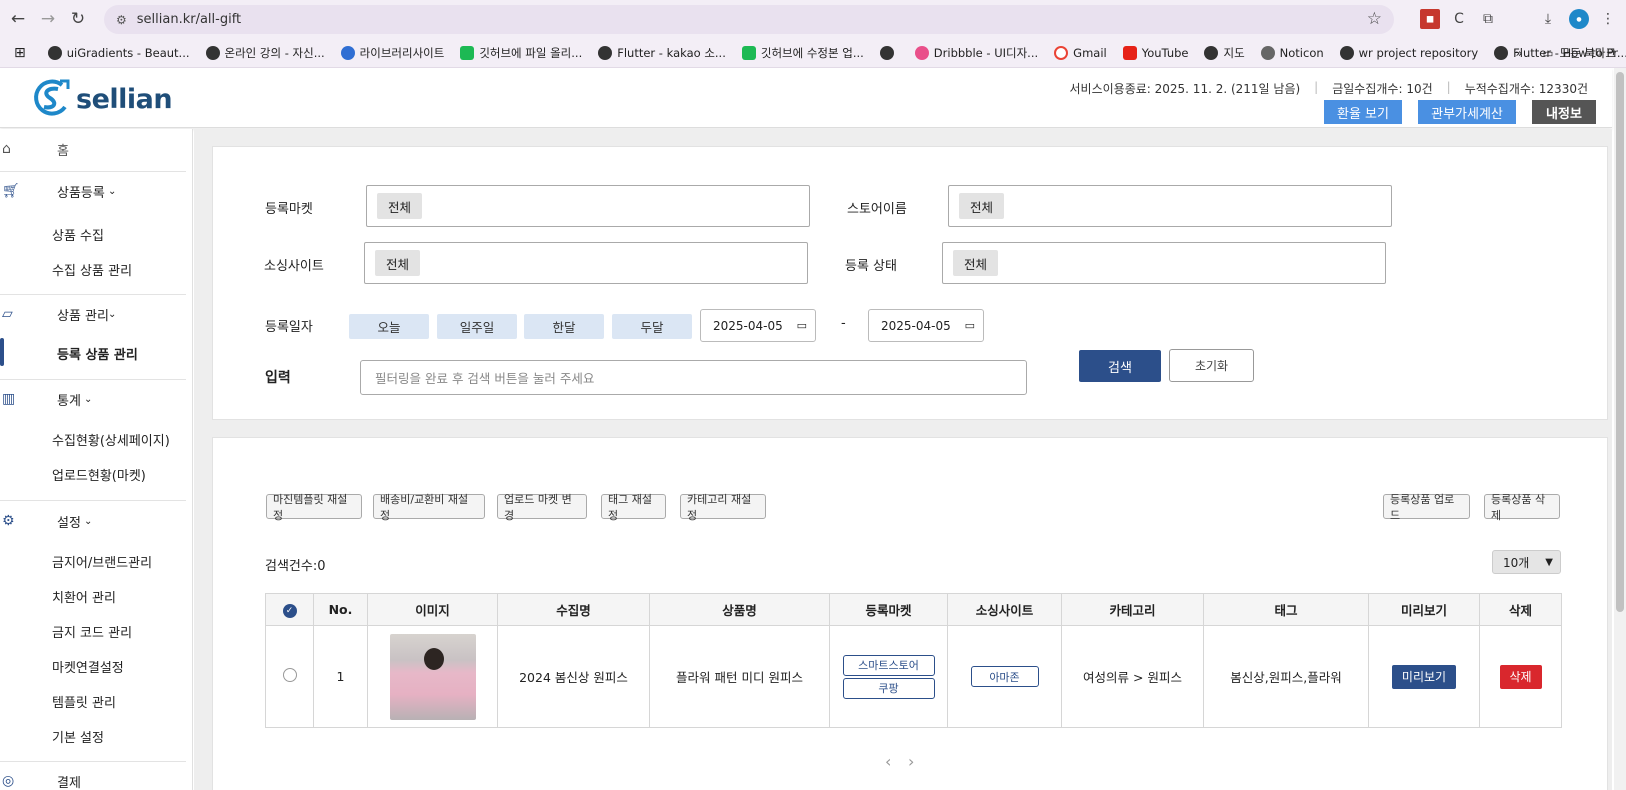 The height and width of the screenshot is (790, 1626). I want to click on market-tag-coupang: 쿠팡, so click(888, 688).